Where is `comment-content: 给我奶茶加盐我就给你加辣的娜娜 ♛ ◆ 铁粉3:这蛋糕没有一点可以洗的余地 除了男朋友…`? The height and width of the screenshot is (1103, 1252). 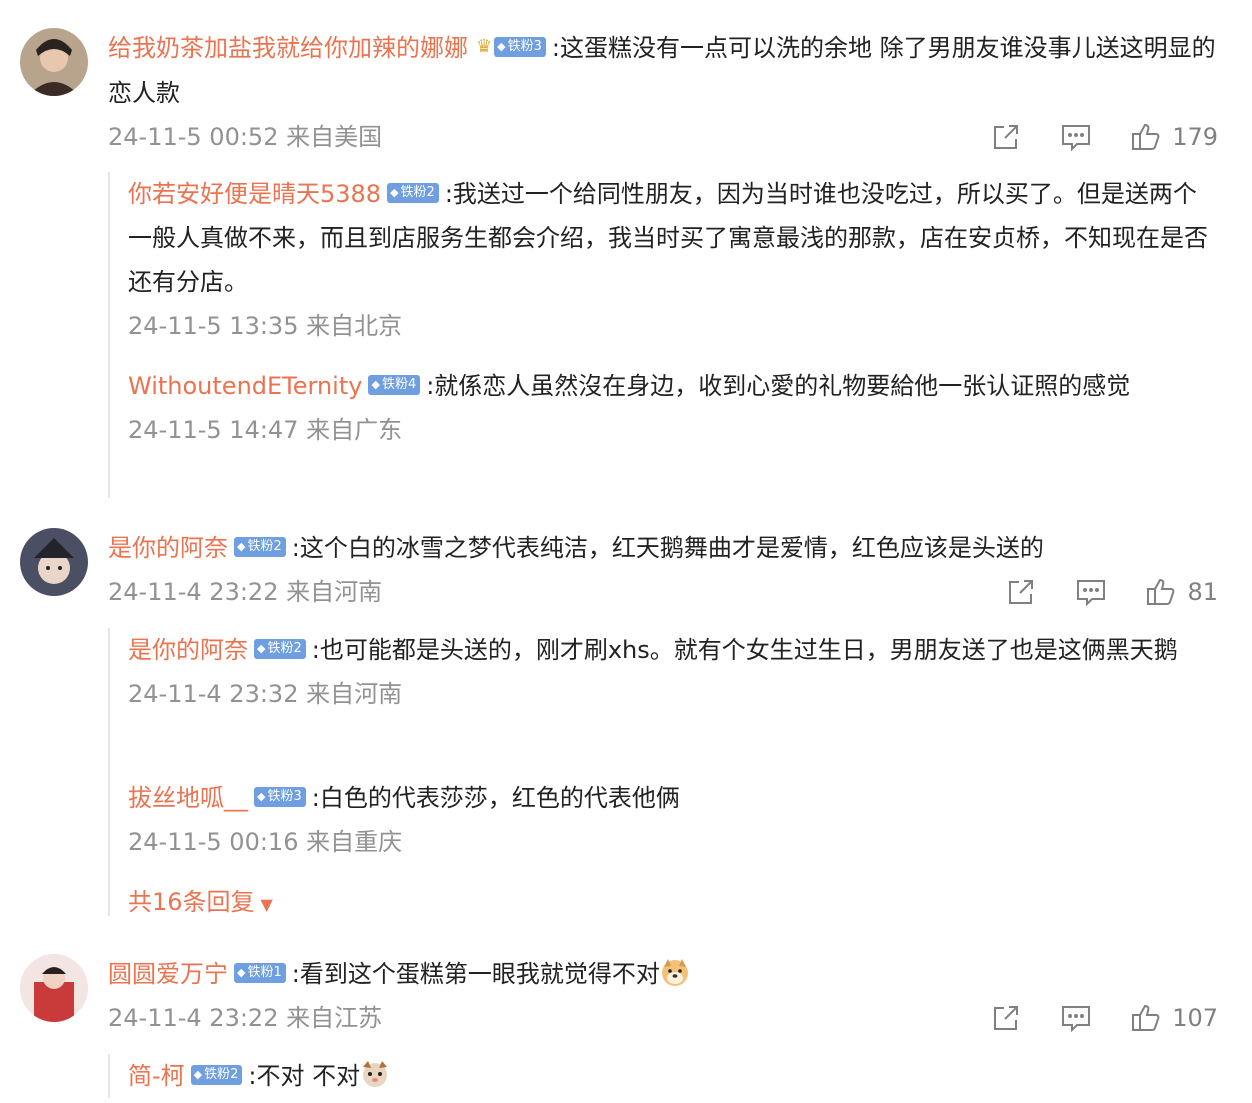 comment-content: 给我奶茶加盐我就给你加辣的娜娜 ♛ ◆ 铁粉3:这蛋糕没有一点可以洗的余地 除了男朋友… is located at coordinates (663, 70).